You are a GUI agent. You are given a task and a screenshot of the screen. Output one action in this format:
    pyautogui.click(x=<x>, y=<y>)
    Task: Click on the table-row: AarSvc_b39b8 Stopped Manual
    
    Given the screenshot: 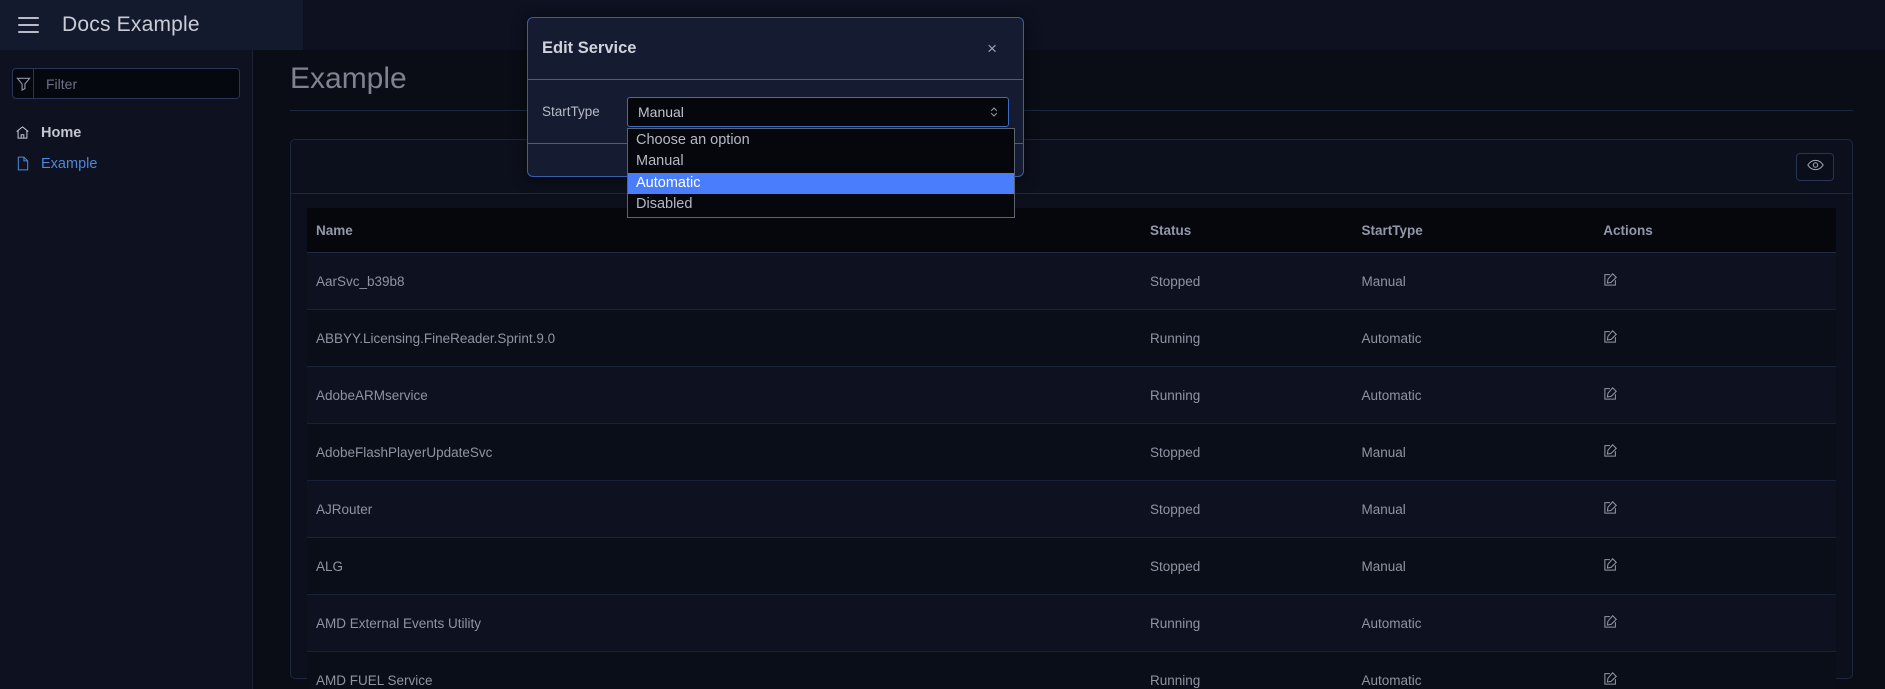 What is the action you would take?
    pyautogui.click(x=1071, y=281)
    